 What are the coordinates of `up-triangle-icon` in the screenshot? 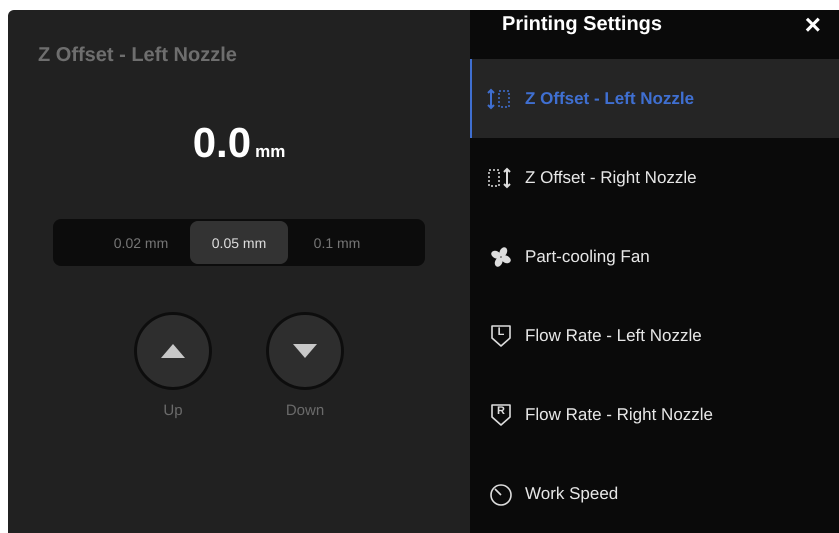 It's located at (173, 351).